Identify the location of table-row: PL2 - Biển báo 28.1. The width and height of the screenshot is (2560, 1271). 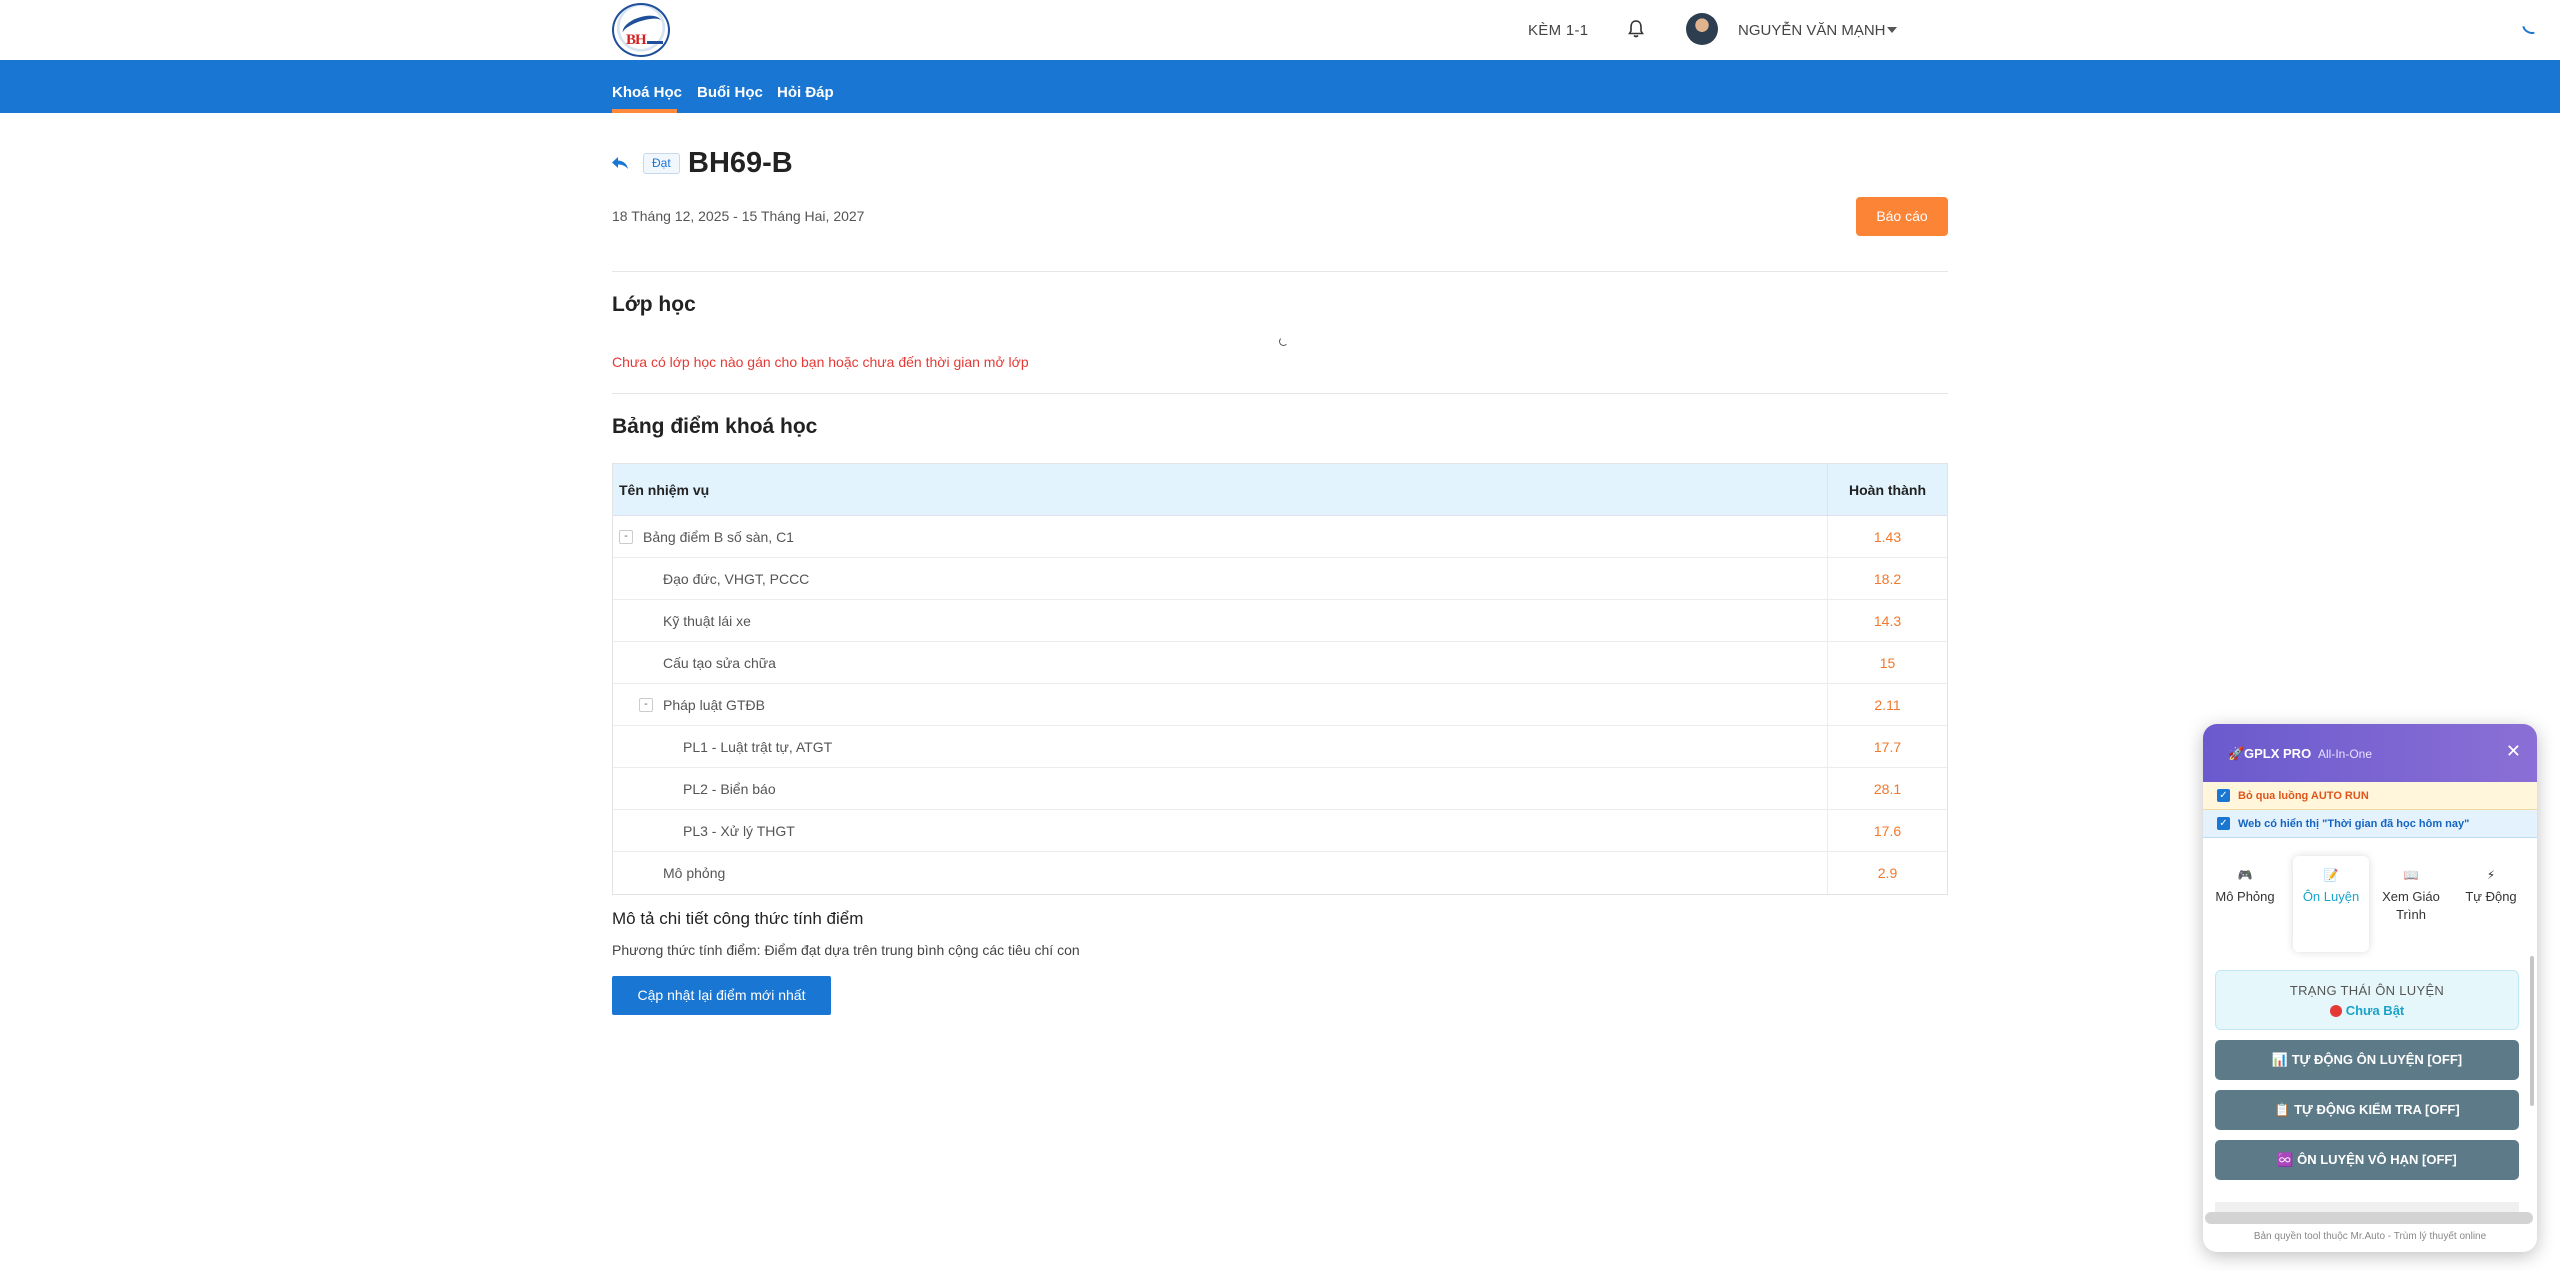
(1280, 789).